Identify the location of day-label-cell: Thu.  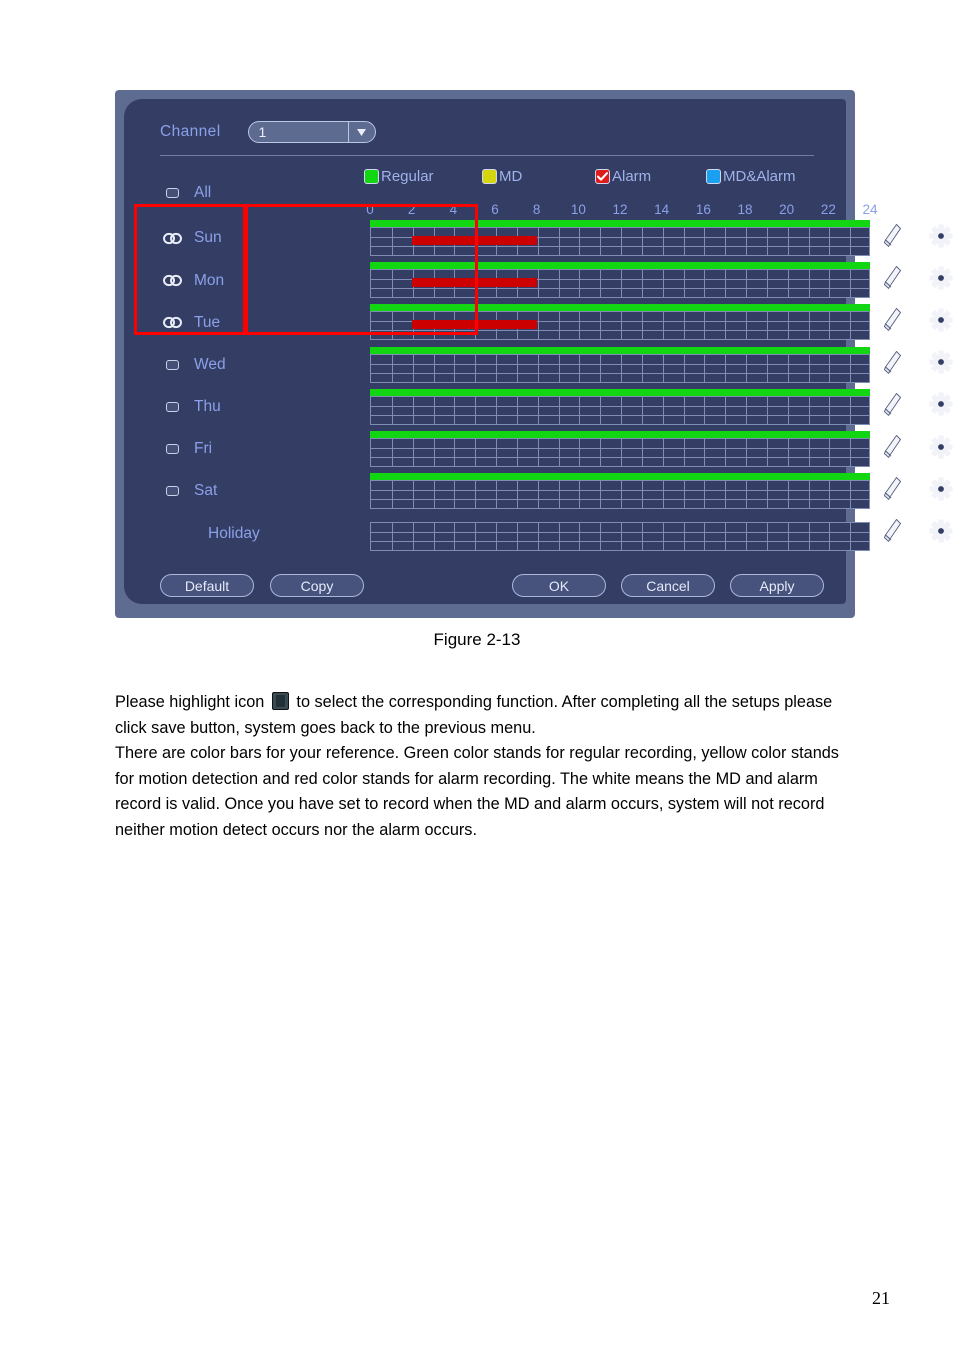
(246, 407).